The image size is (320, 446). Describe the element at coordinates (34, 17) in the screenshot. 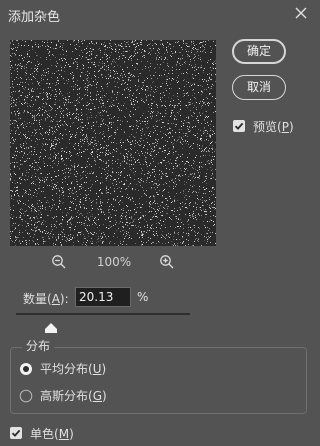

I see `dialog-title: 添加杂色` at that location.